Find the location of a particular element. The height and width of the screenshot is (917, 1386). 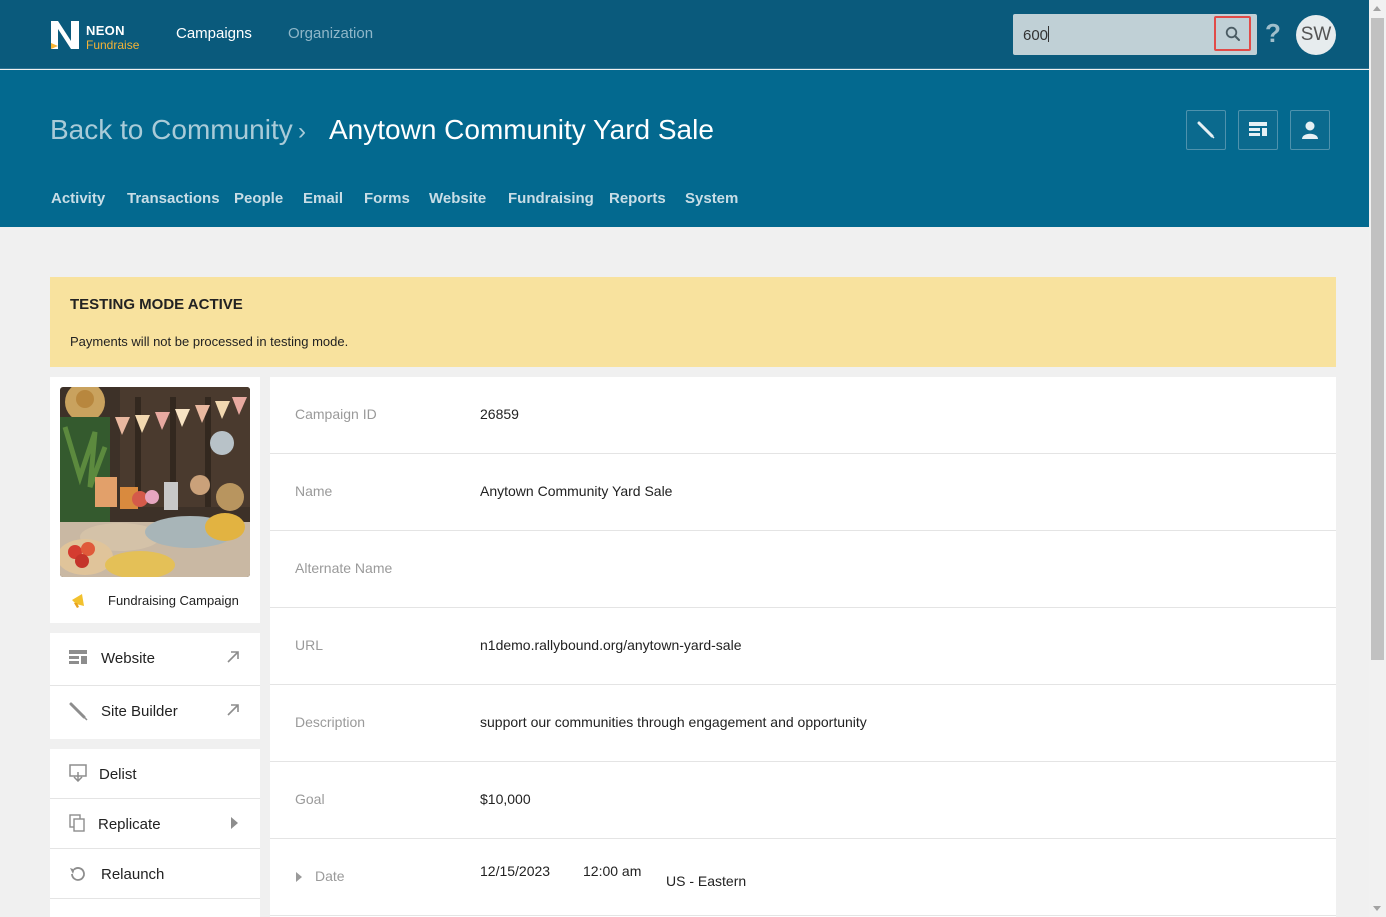

user-avatar: SW is located at coordinates (1316, 35).